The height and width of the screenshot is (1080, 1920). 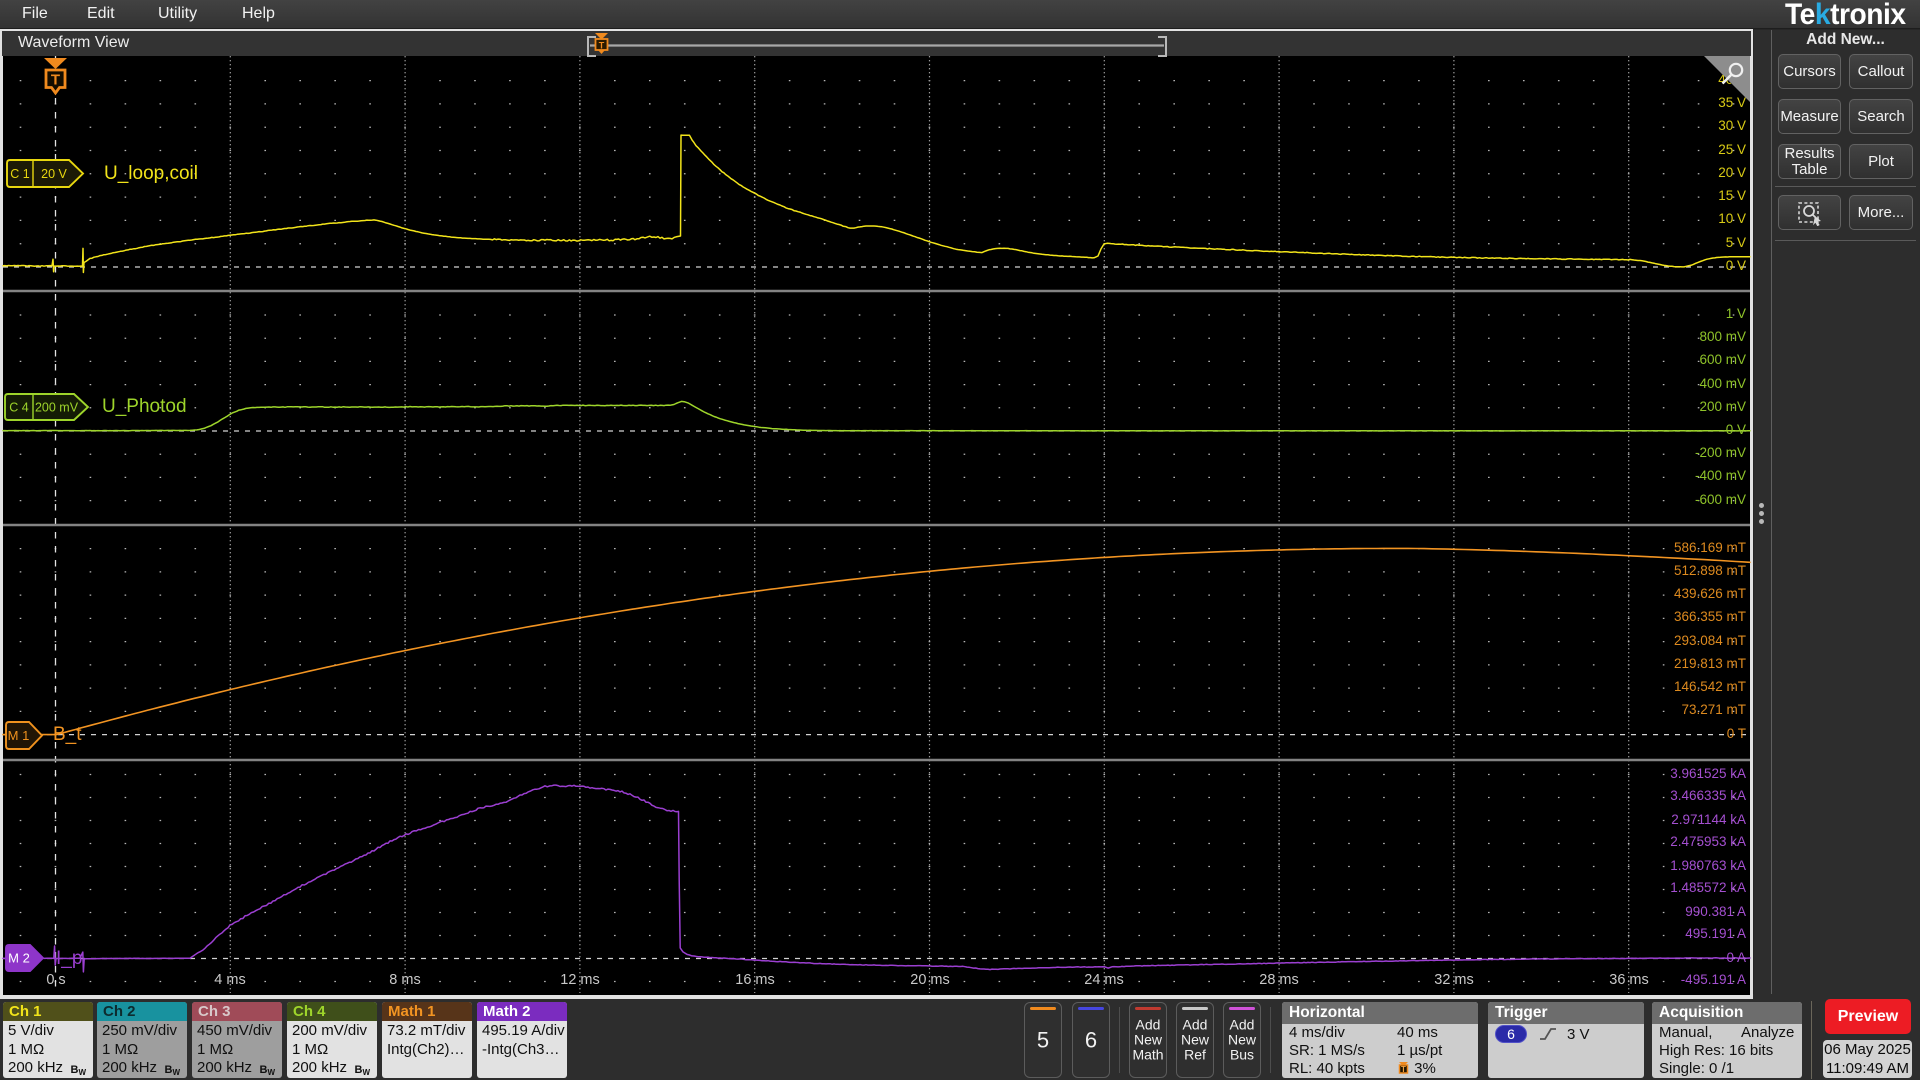 What do you see at coordinates (1403, 1069) in the screenshot?
I see `svg-text: T` at bounding box center [1403, 1069].